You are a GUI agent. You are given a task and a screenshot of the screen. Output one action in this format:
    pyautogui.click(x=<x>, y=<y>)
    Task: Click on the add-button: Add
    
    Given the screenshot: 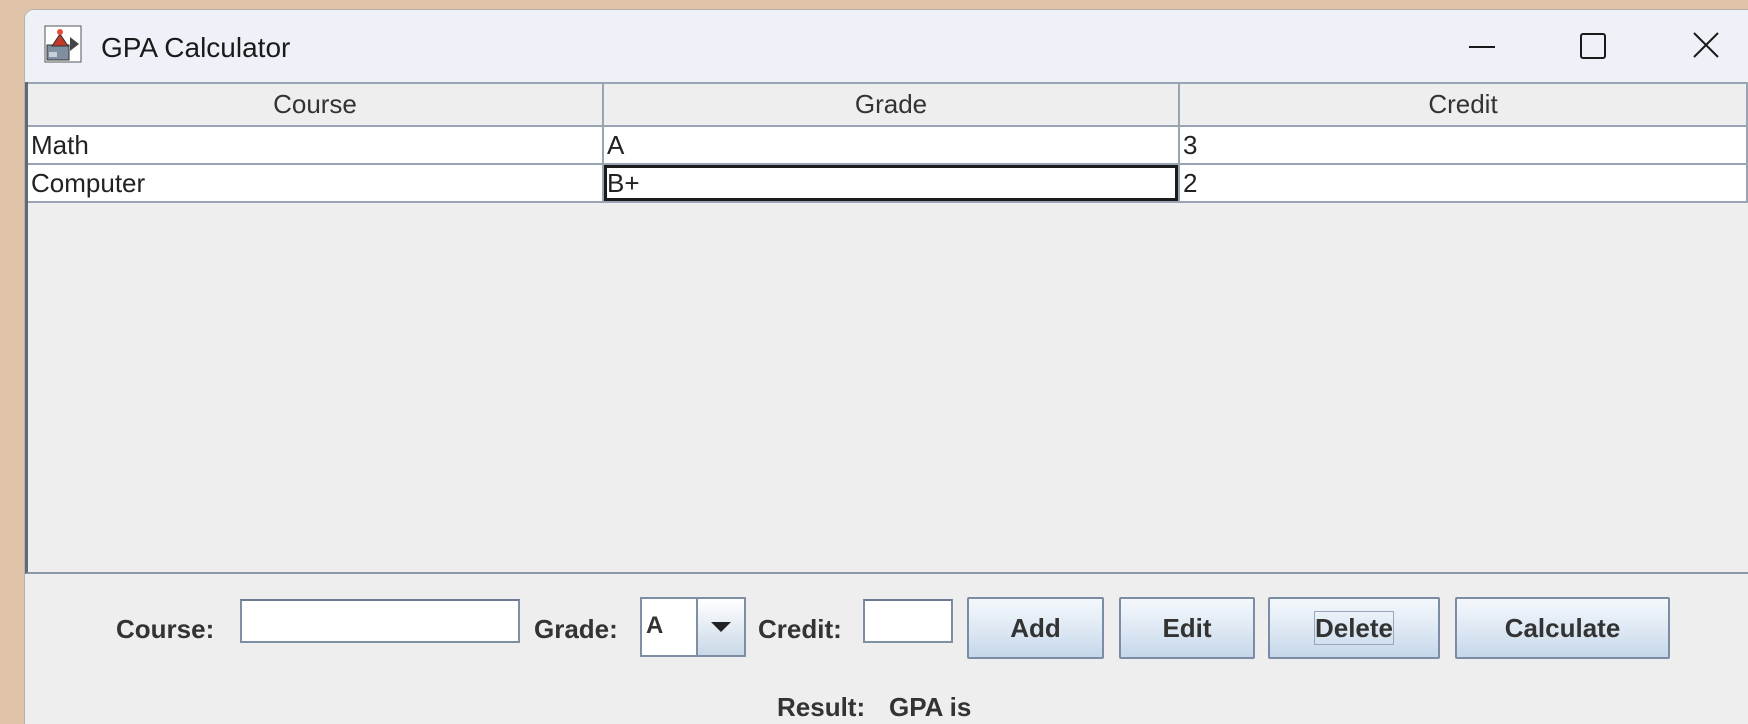 What is the action you would take?
    pyautogui.click(x=1035, y=628)
    